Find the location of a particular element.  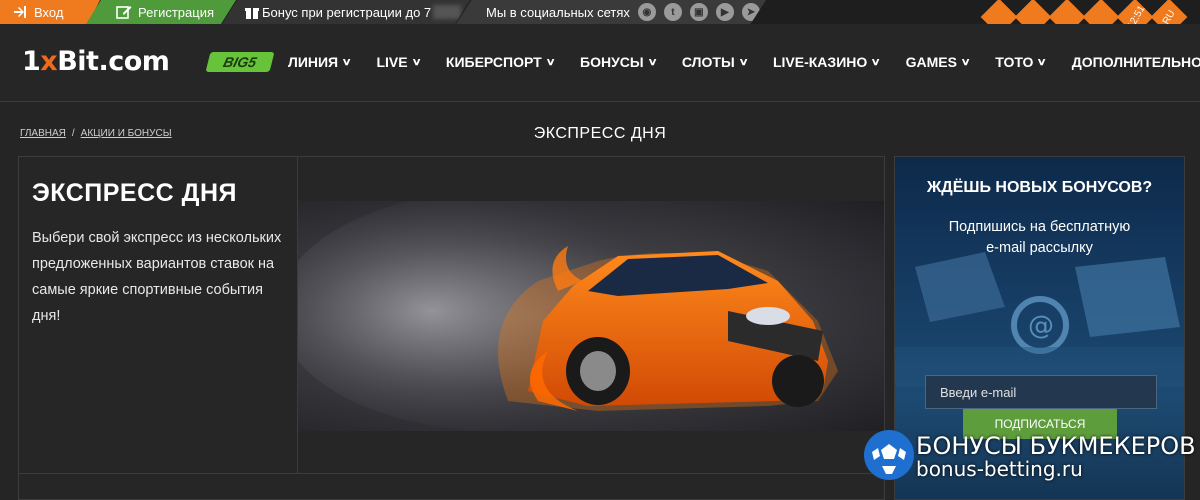

logo-suffix: Bit.com is located at coordinates (113, 61).